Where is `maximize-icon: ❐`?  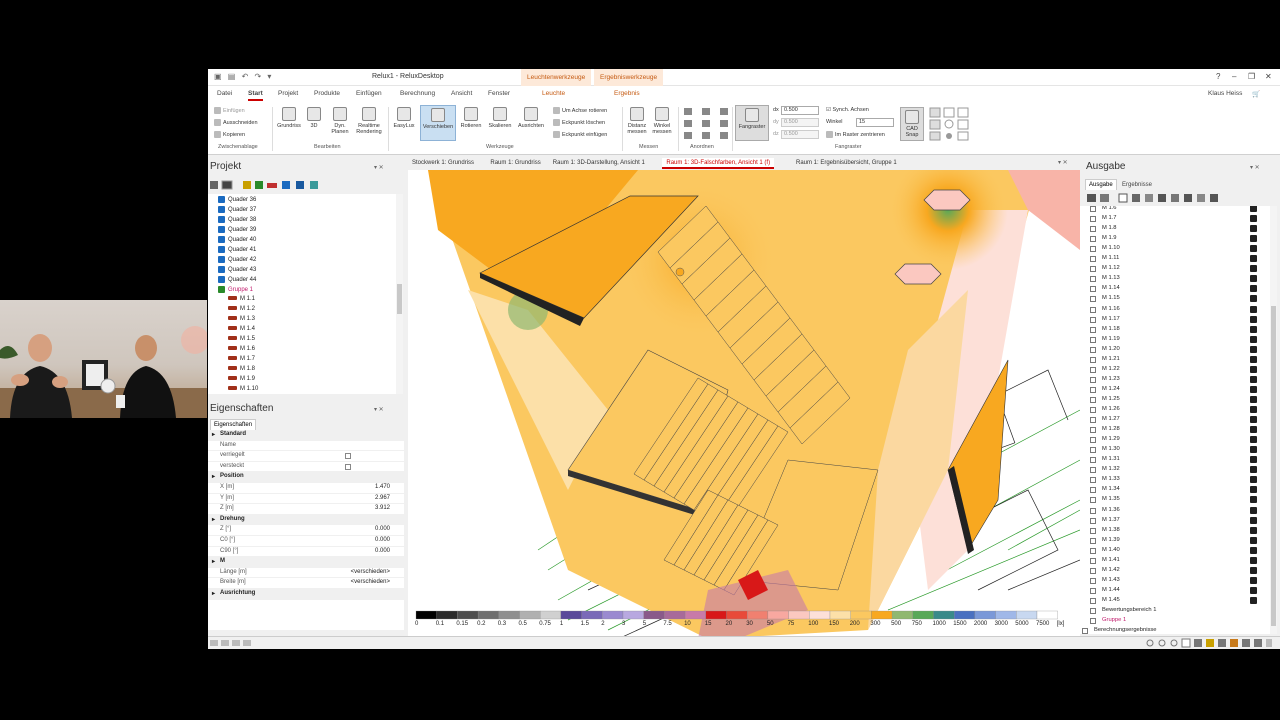 maximize-icon: ❐ is located at coordinates (1251, 76).